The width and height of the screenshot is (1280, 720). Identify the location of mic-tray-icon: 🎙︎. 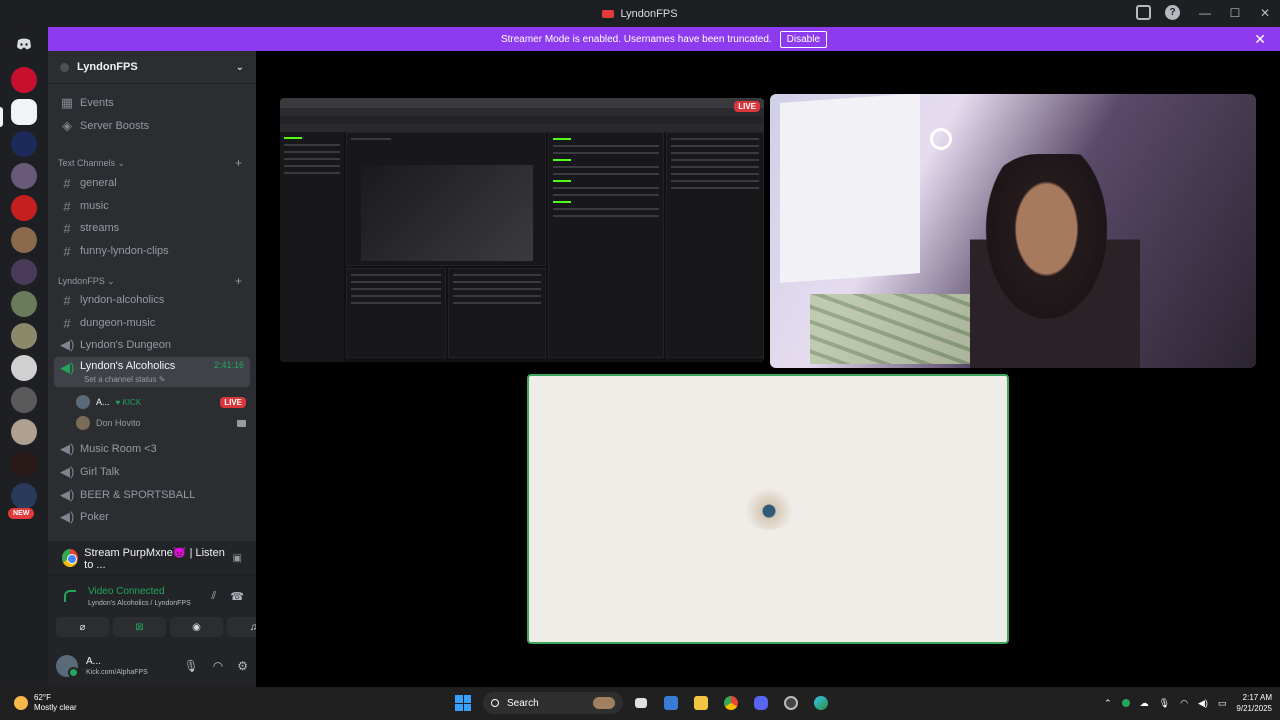
(1164, 703).